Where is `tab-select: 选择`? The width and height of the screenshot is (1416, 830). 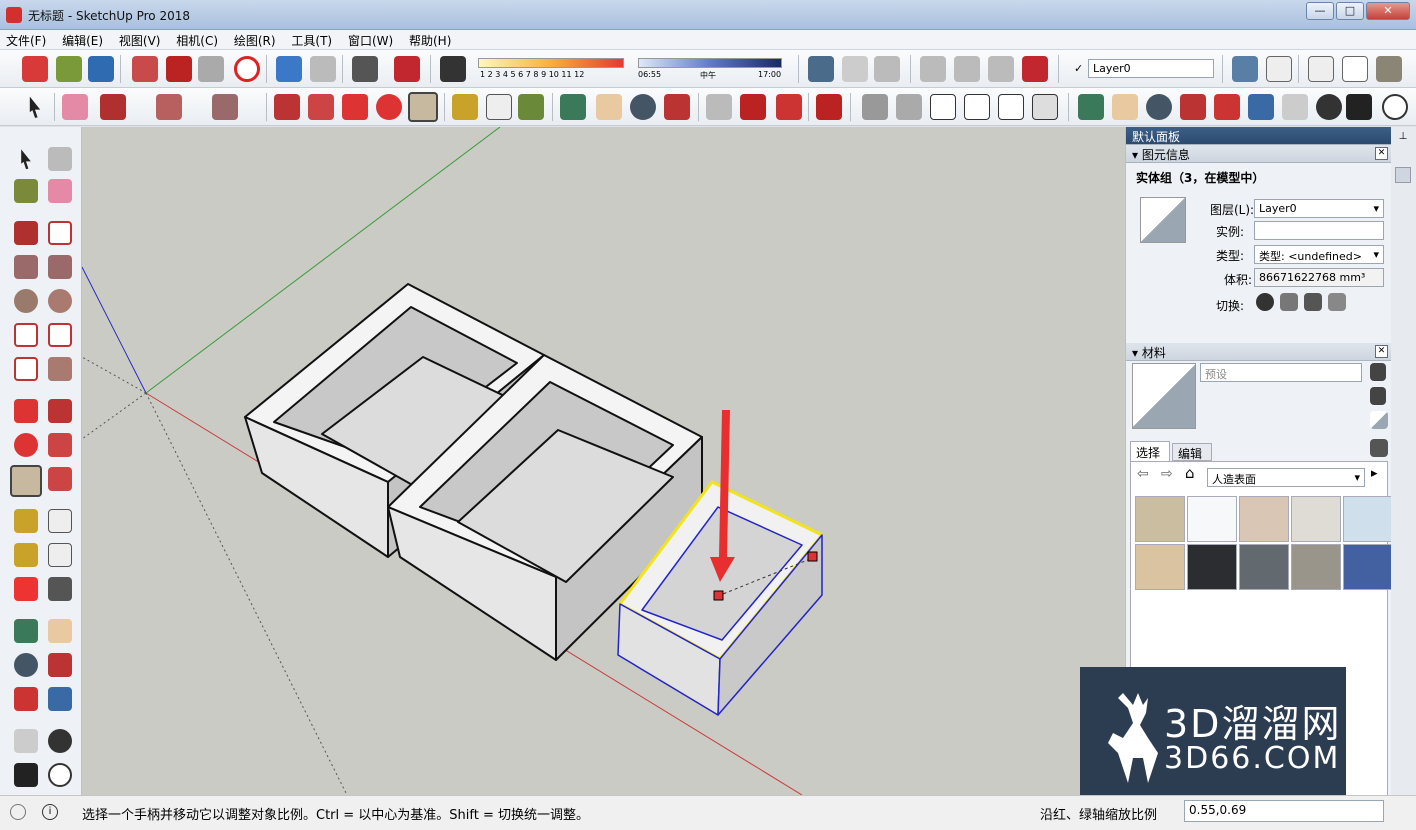 tab-select: 选择 is located at coordinates (1150, 451).